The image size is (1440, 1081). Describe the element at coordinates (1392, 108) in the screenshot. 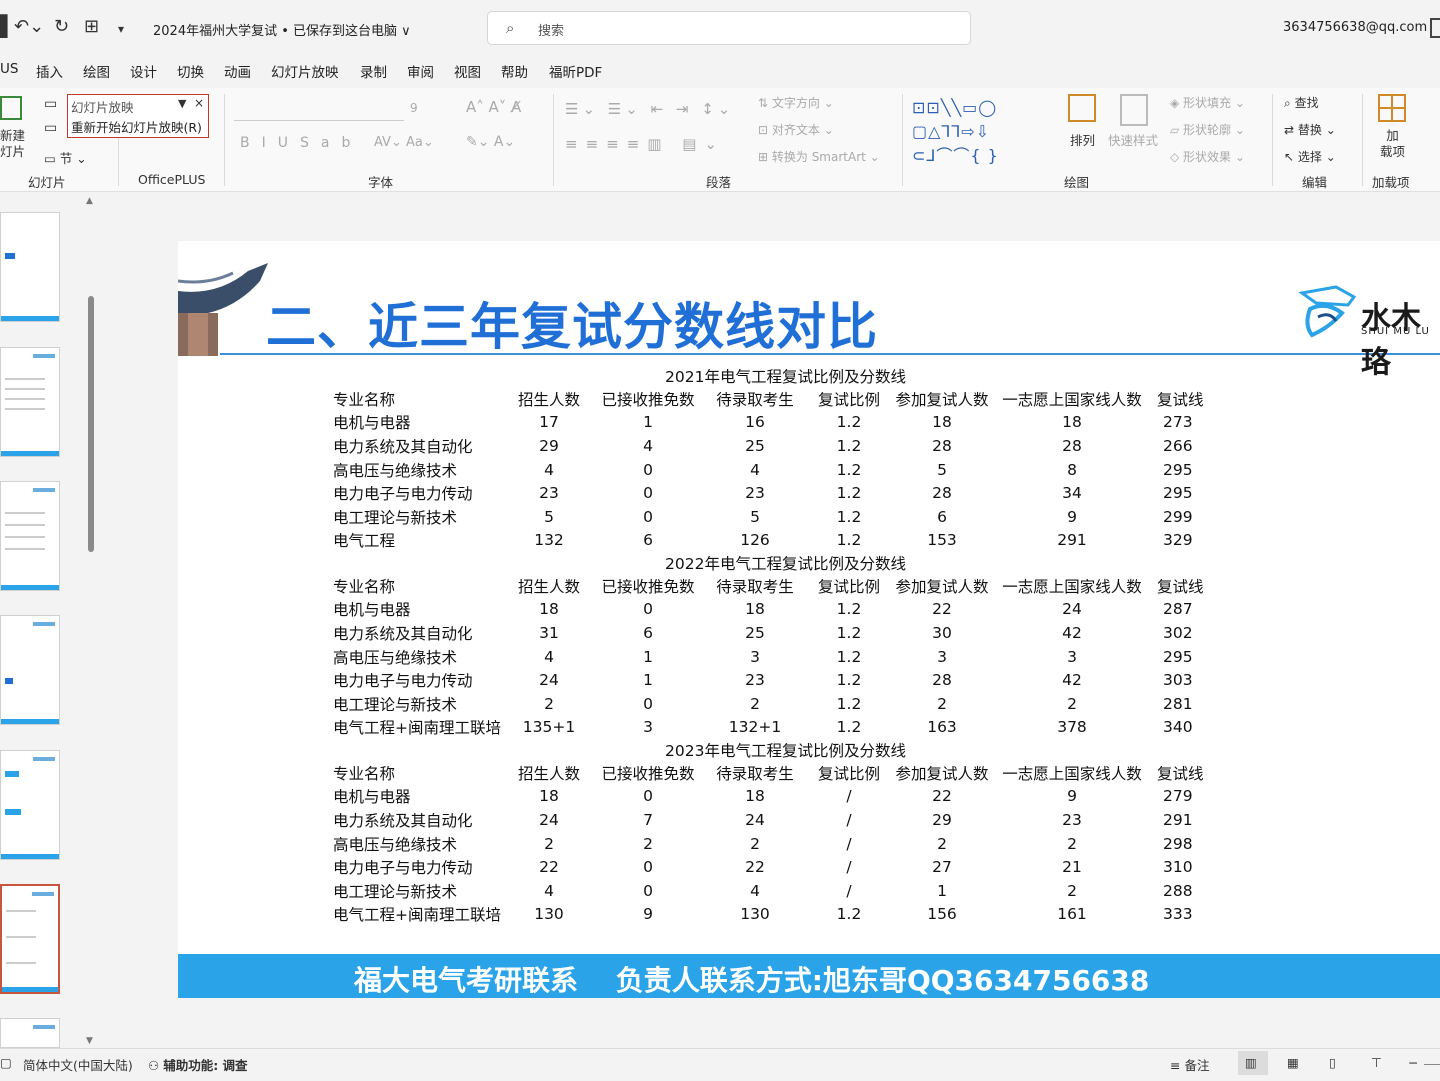

I see `addins-icon` at that location.